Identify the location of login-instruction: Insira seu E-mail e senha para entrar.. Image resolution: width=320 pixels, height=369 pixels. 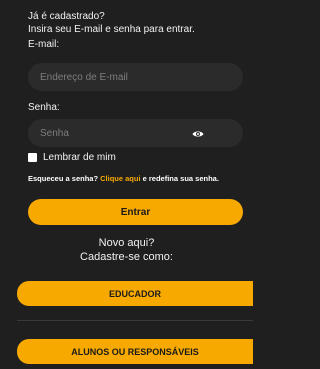
(111, 29).